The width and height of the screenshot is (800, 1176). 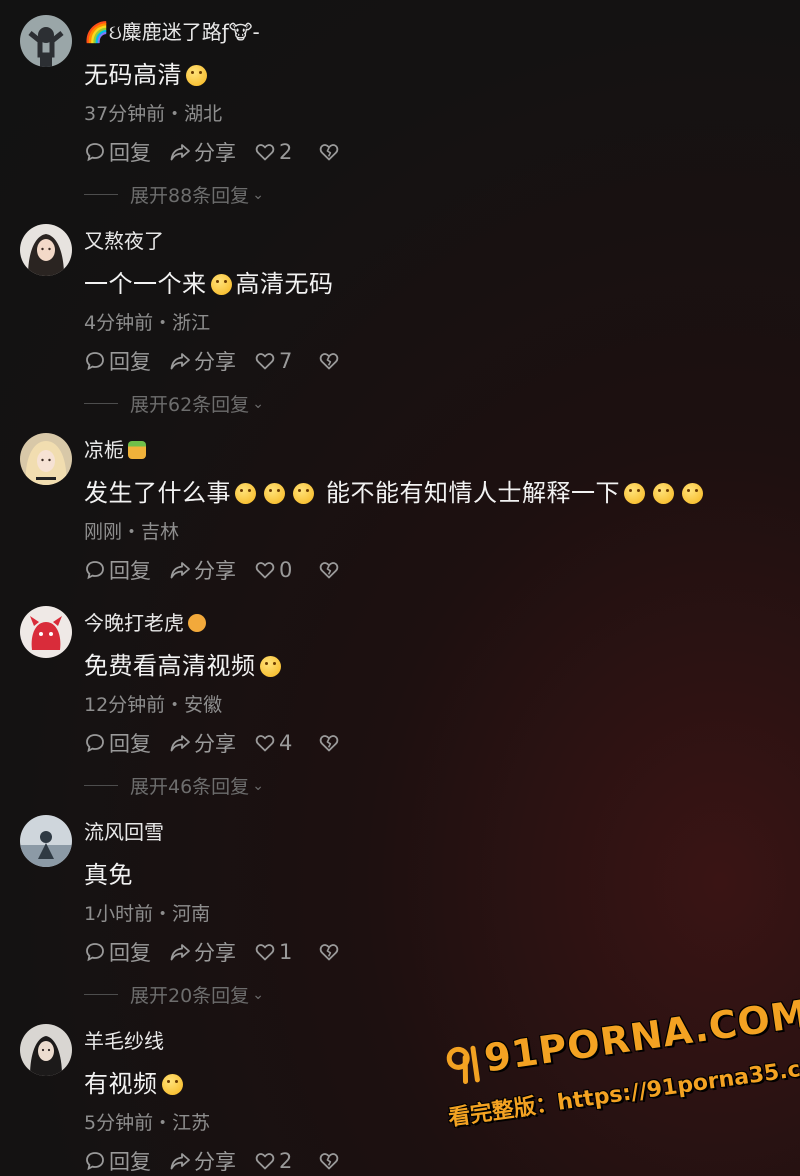 I want to click on expand-replies-button: 展开88条回复 ⌄, so click(x=174, y=194).